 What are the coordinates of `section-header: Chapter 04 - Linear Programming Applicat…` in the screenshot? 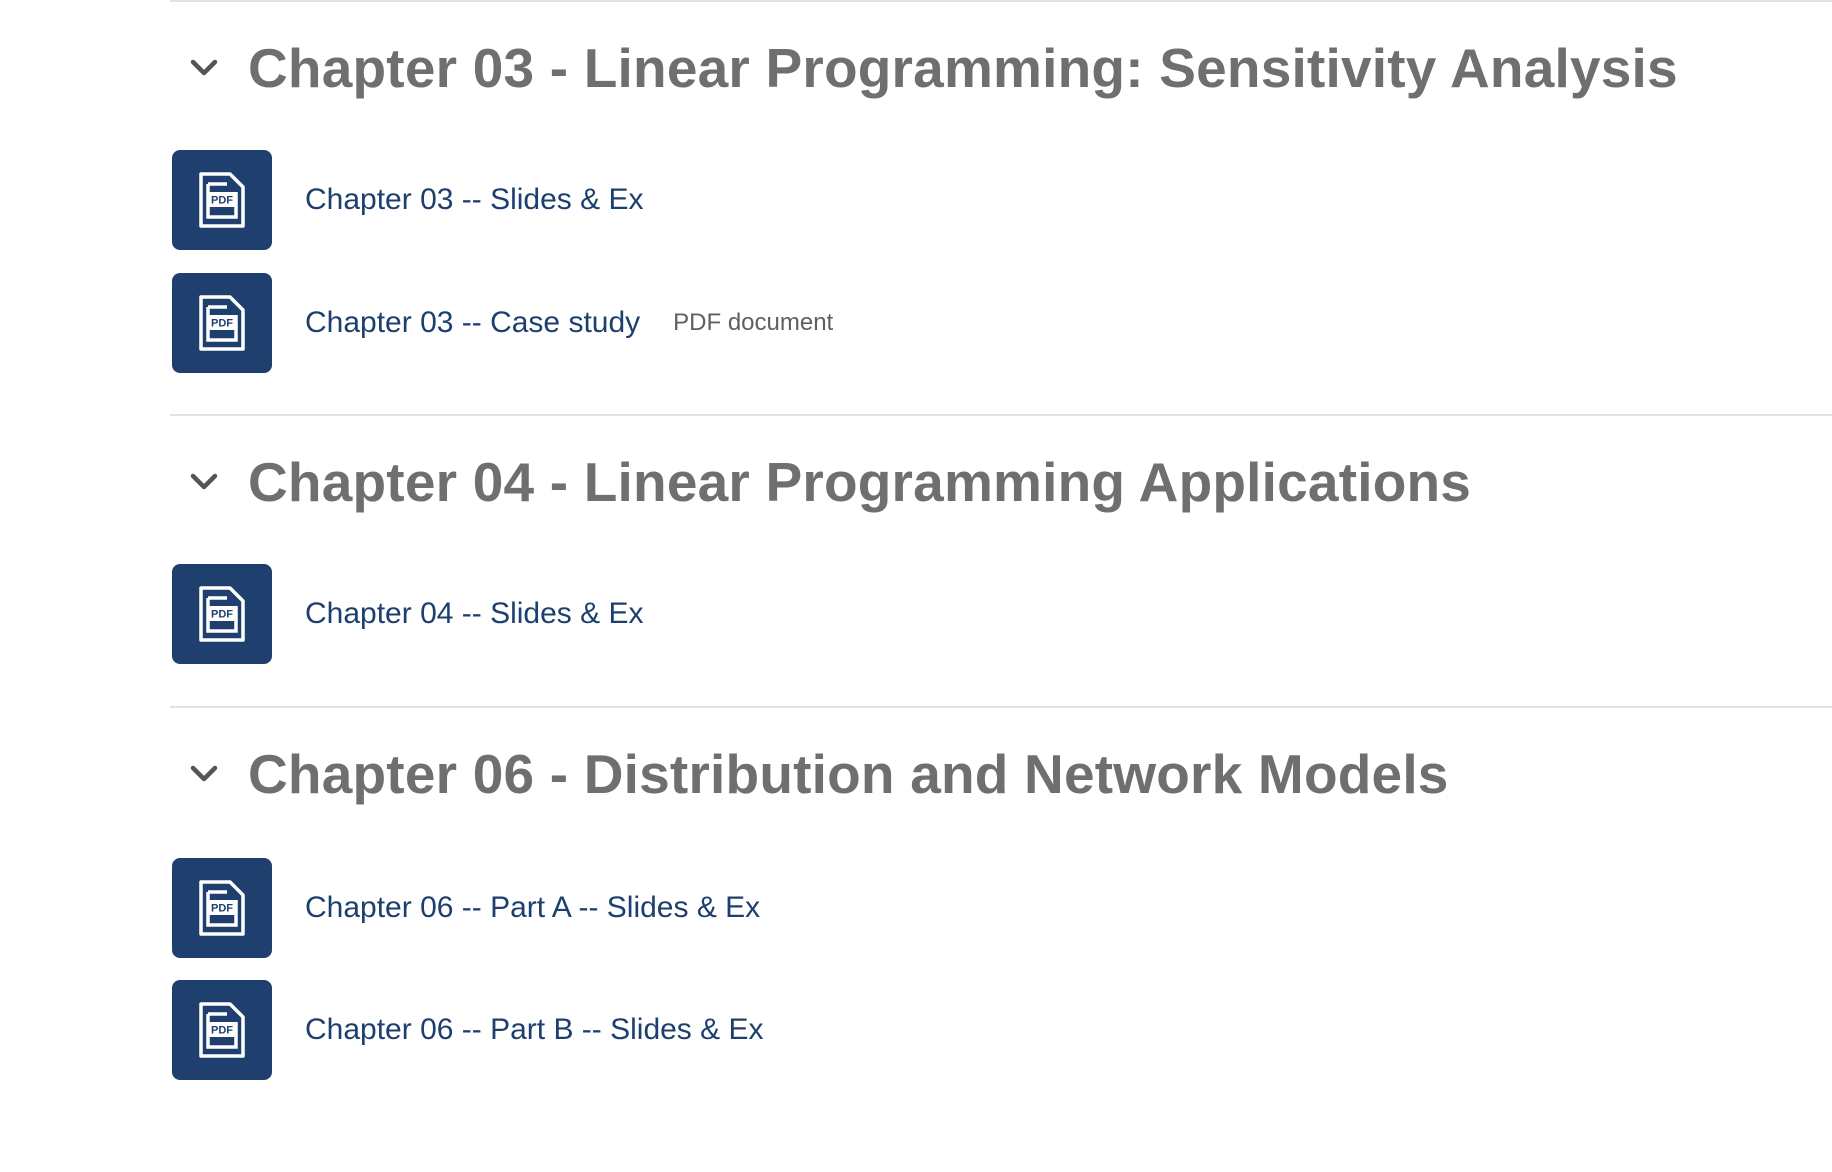 It's located at (820, 482).